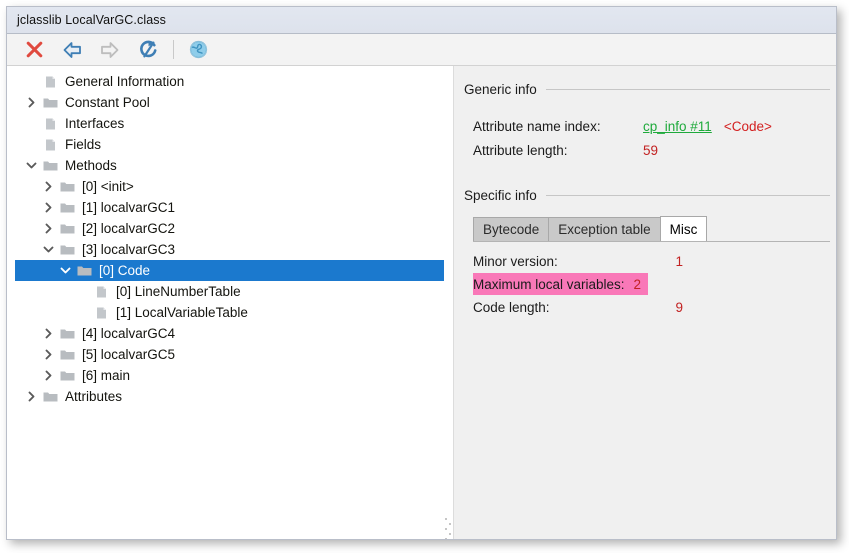 The image size is (849, 553). I want to click on tree-node: Methods, so click(225, 165).